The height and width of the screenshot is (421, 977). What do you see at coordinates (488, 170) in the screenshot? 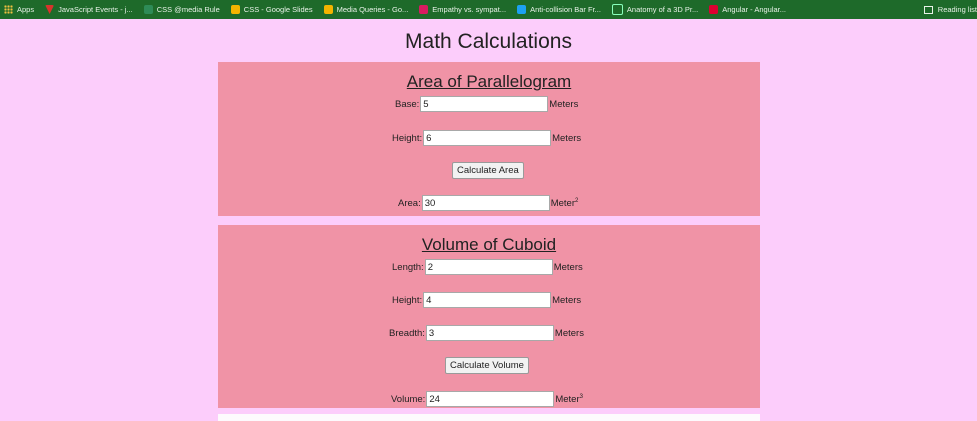
I see `calculate-area-button: Calculate Area` at bounding box center [488, 170].